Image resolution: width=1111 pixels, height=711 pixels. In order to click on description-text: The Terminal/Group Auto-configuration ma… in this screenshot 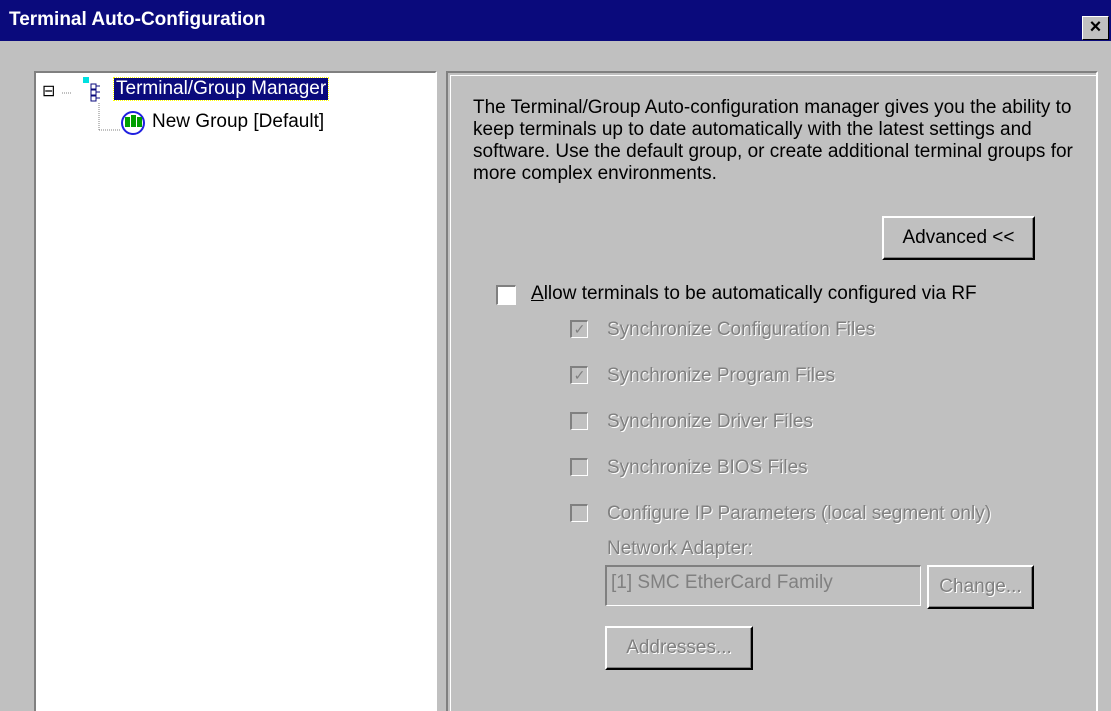, I will do `click(773, 140)`.